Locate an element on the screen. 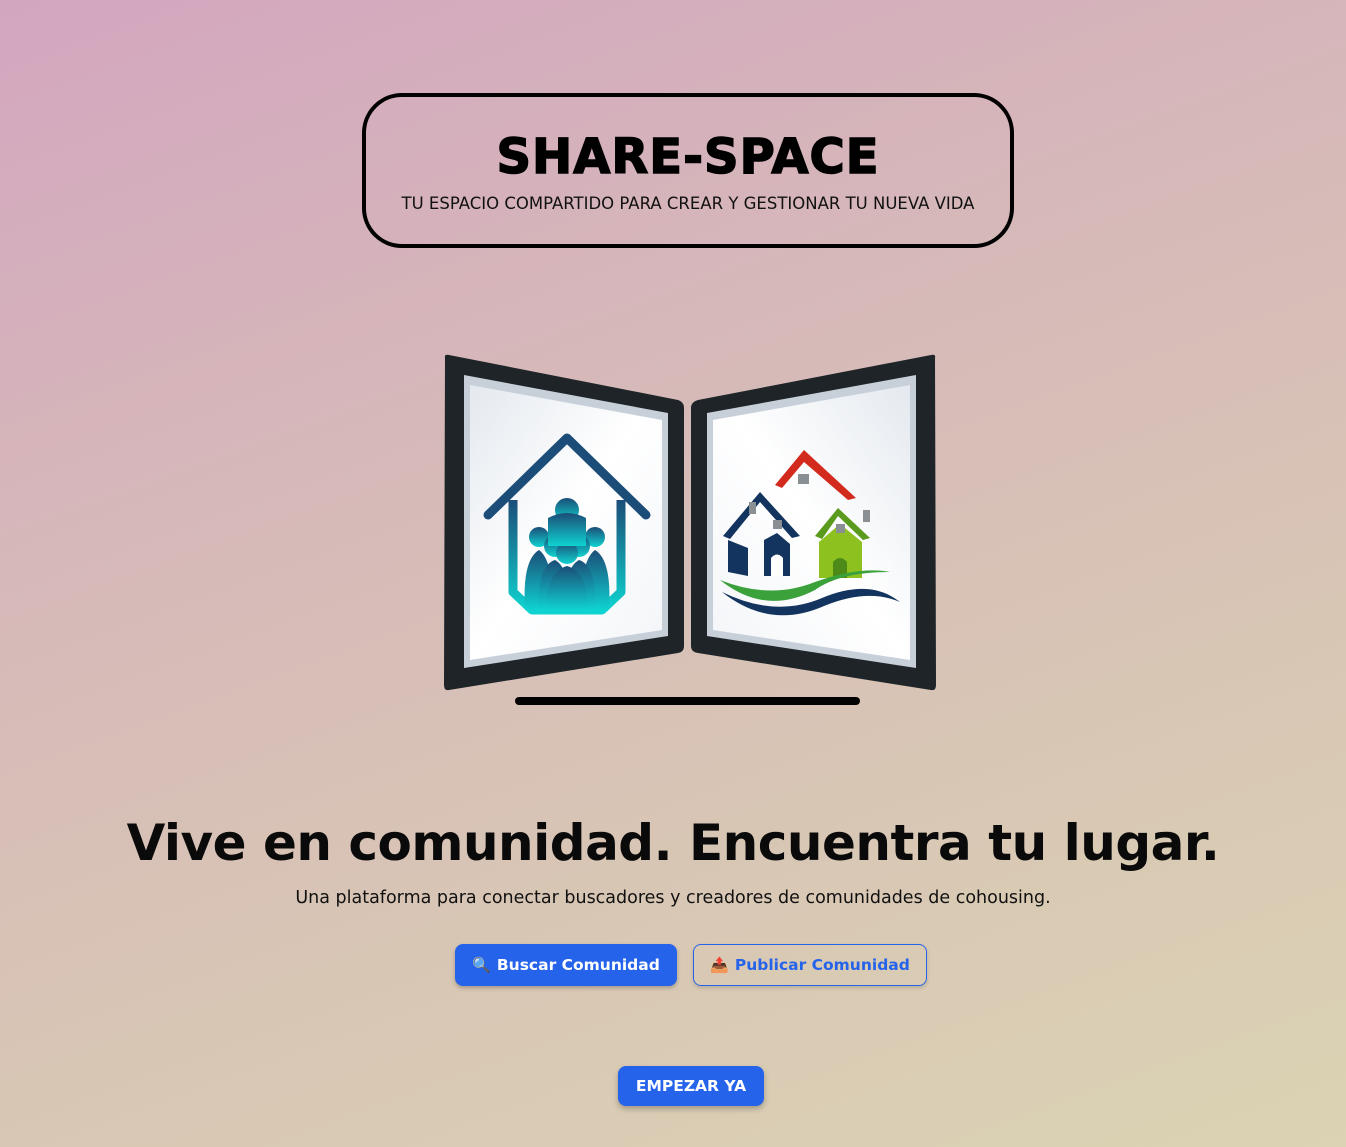 Image resolution: width=1346 pixels, height=1147 pixels. search-community-button: 🔍 Buscar Comunidad is located at coordinates (566, 965).